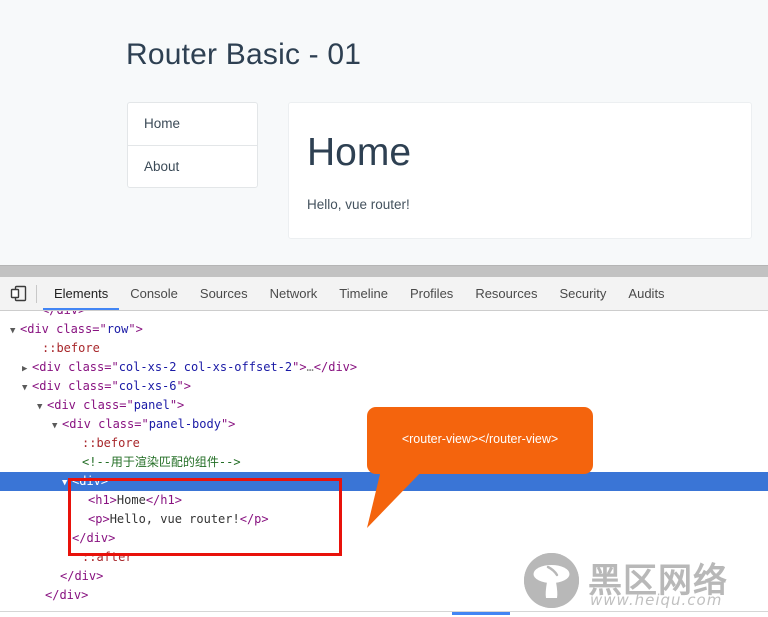 This screenshot has height=617, width=768. Describe the element at coordinates (147, 386) in the screenshot. I see `dom-attr-value: col-xs-6` at that location.